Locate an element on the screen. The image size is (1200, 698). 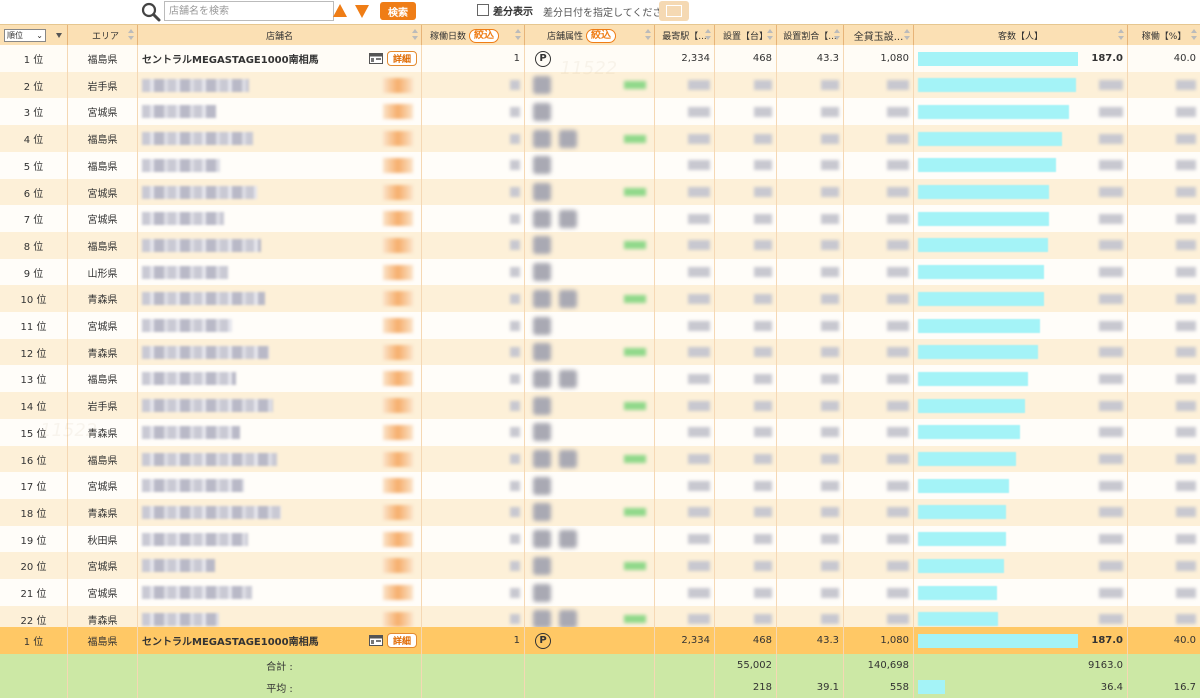
sort-ascending-icon is located at coordinates (340, 10).